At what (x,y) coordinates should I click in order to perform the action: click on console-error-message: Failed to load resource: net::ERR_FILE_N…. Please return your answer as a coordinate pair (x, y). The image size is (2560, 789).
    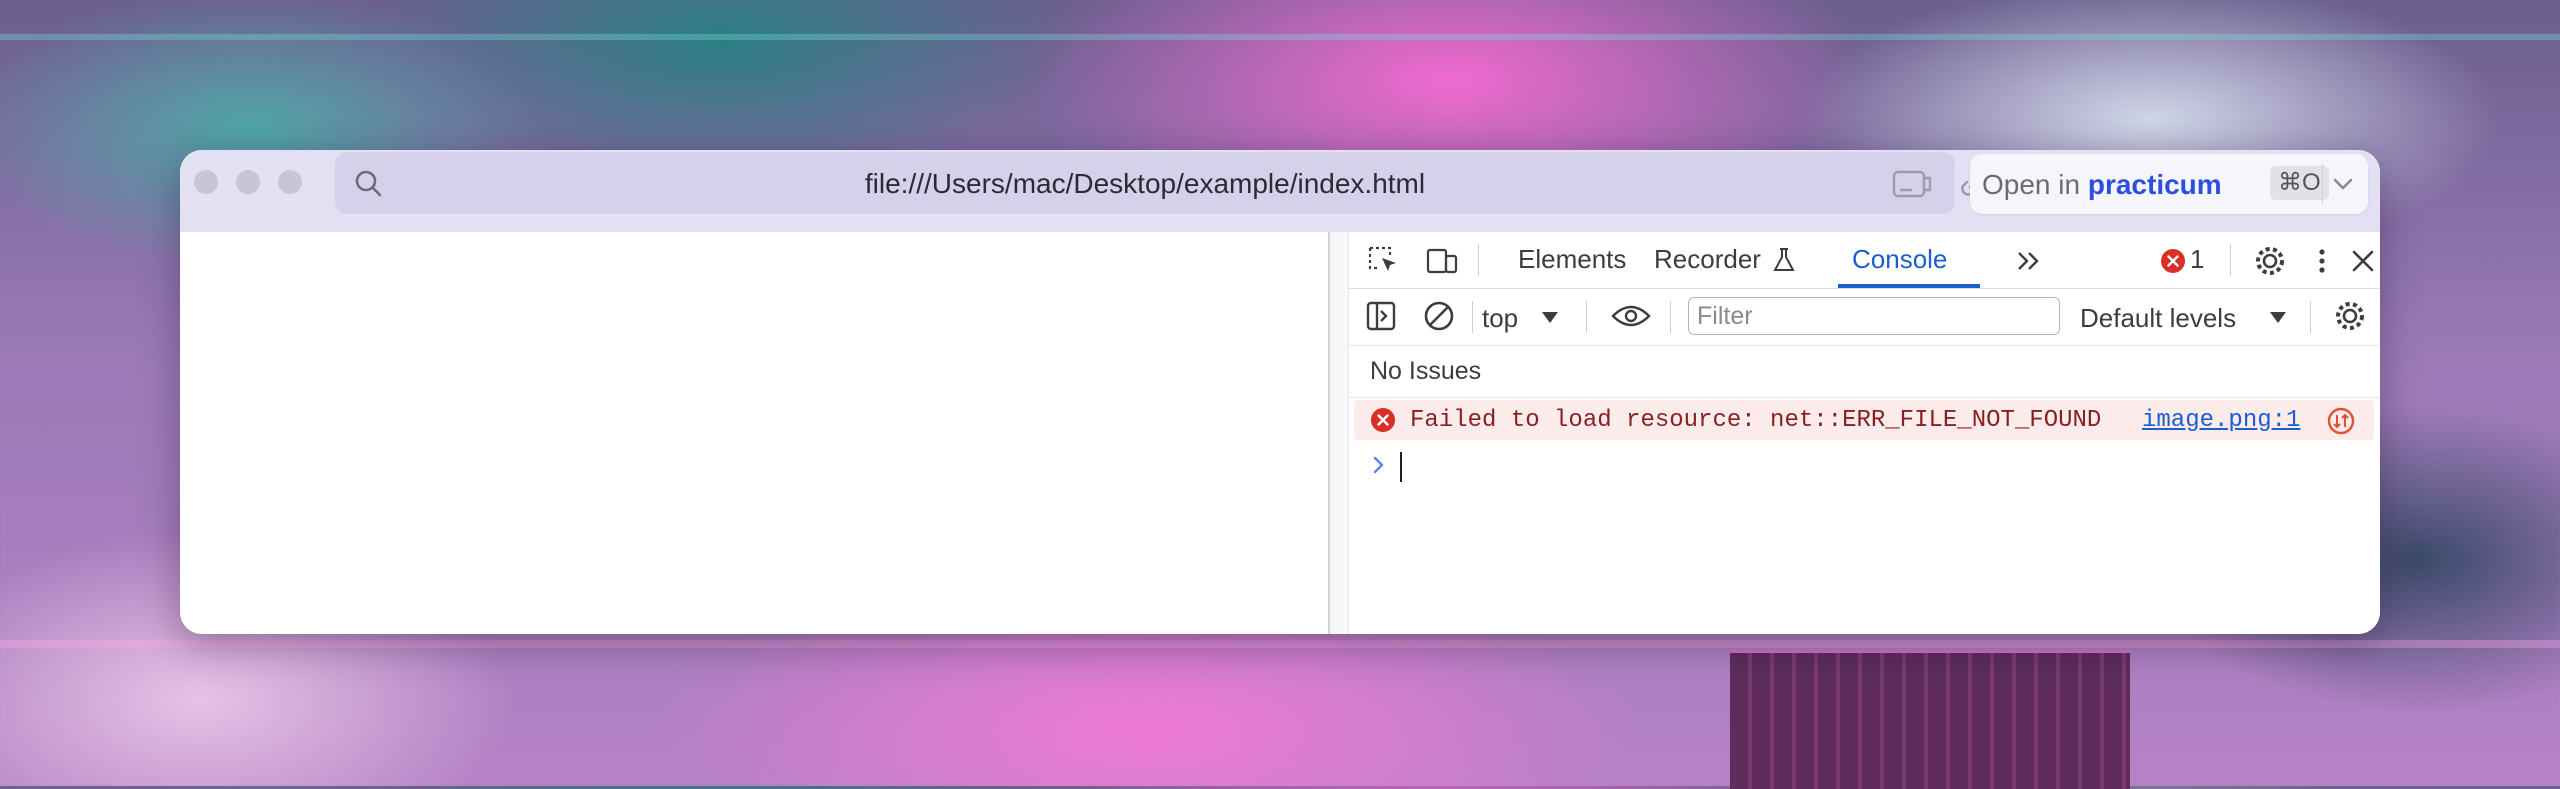
    Looking at the image, I should click on (1864, 420).